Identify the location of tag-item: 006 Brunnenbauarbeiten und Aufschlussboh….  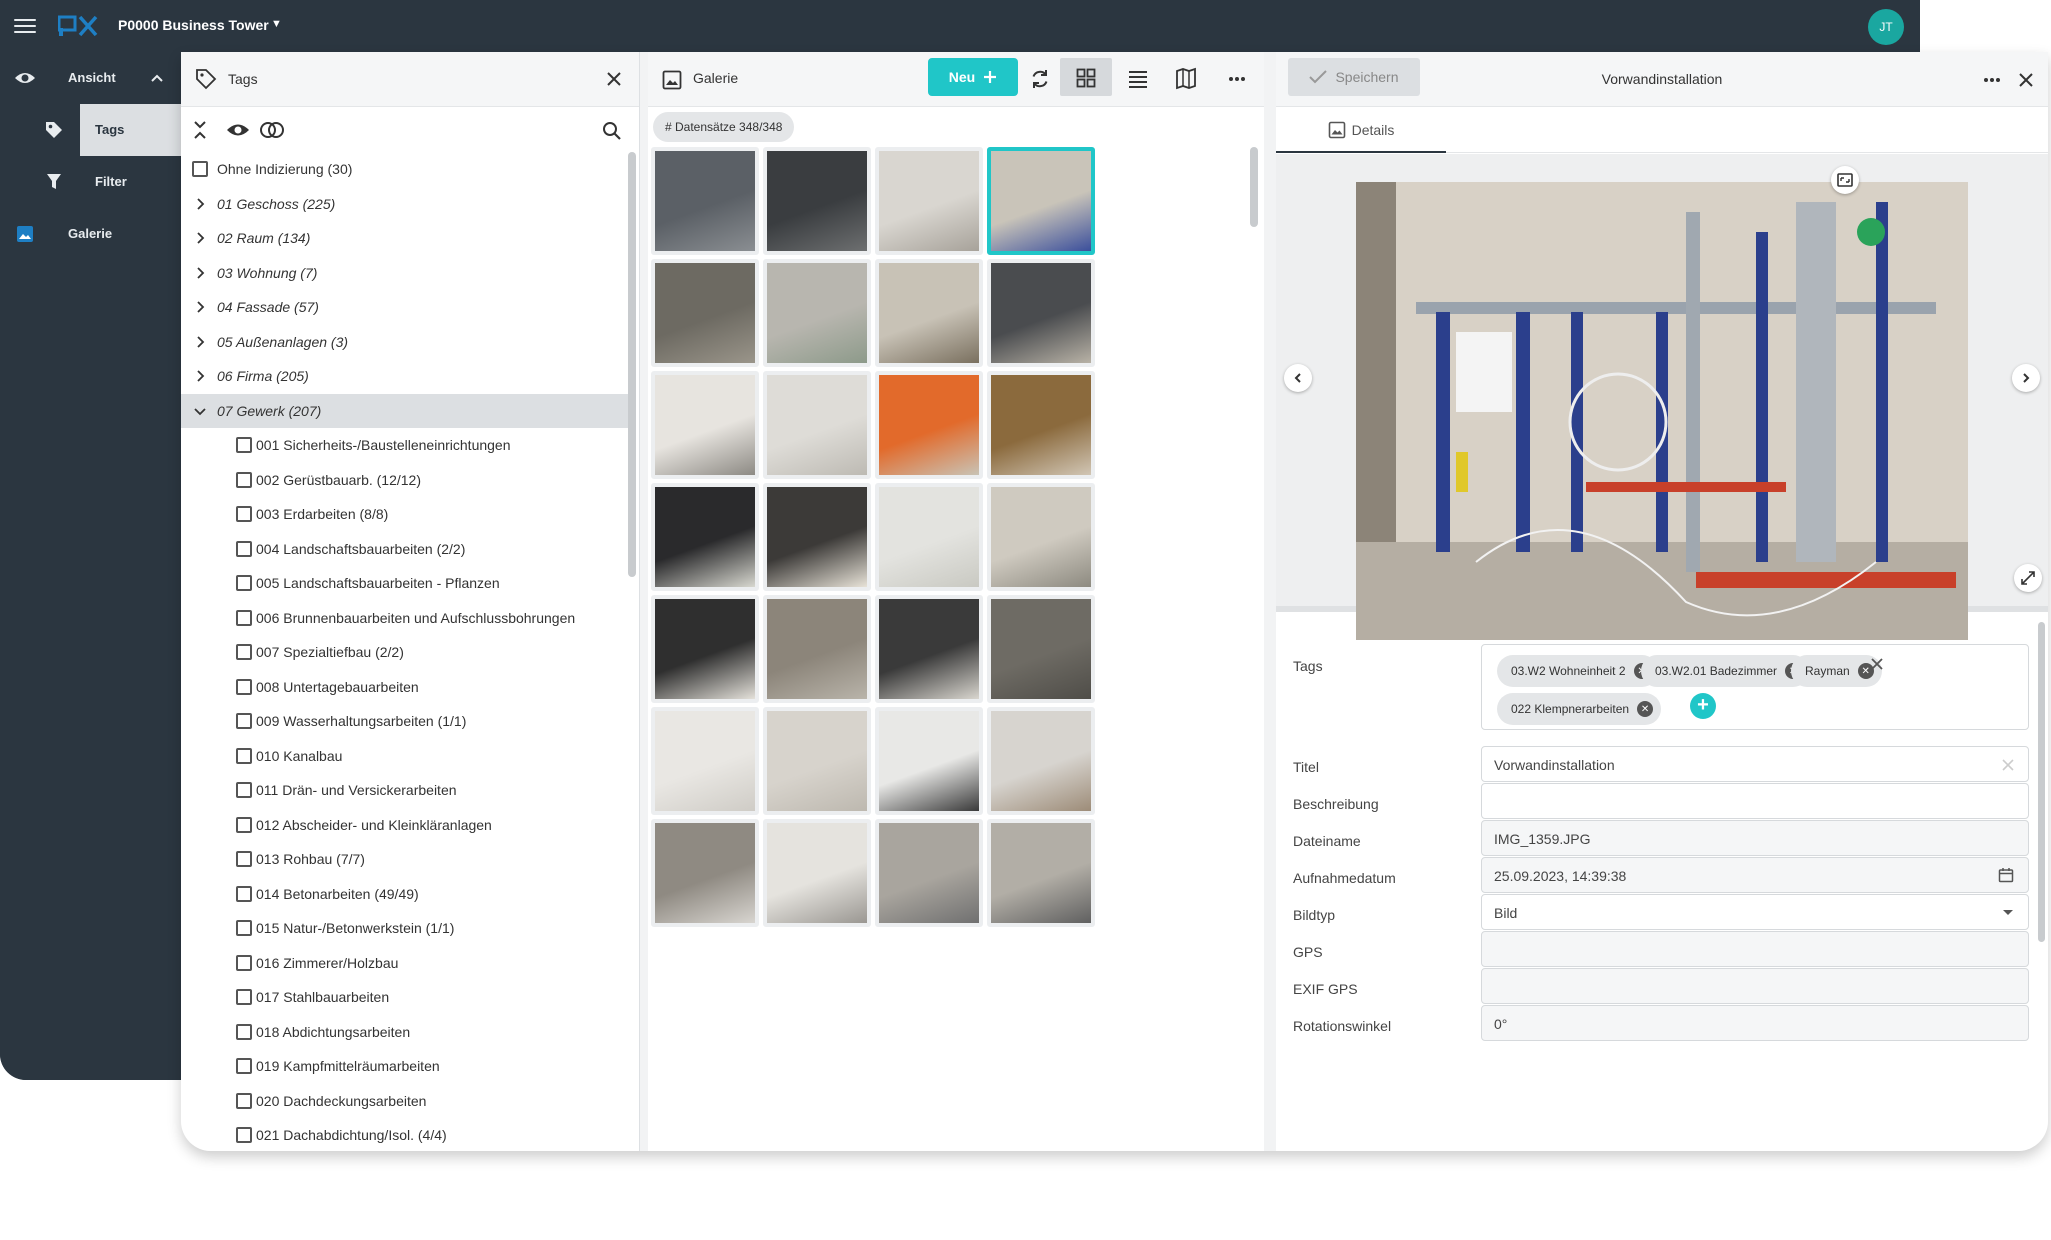
(405, 618).